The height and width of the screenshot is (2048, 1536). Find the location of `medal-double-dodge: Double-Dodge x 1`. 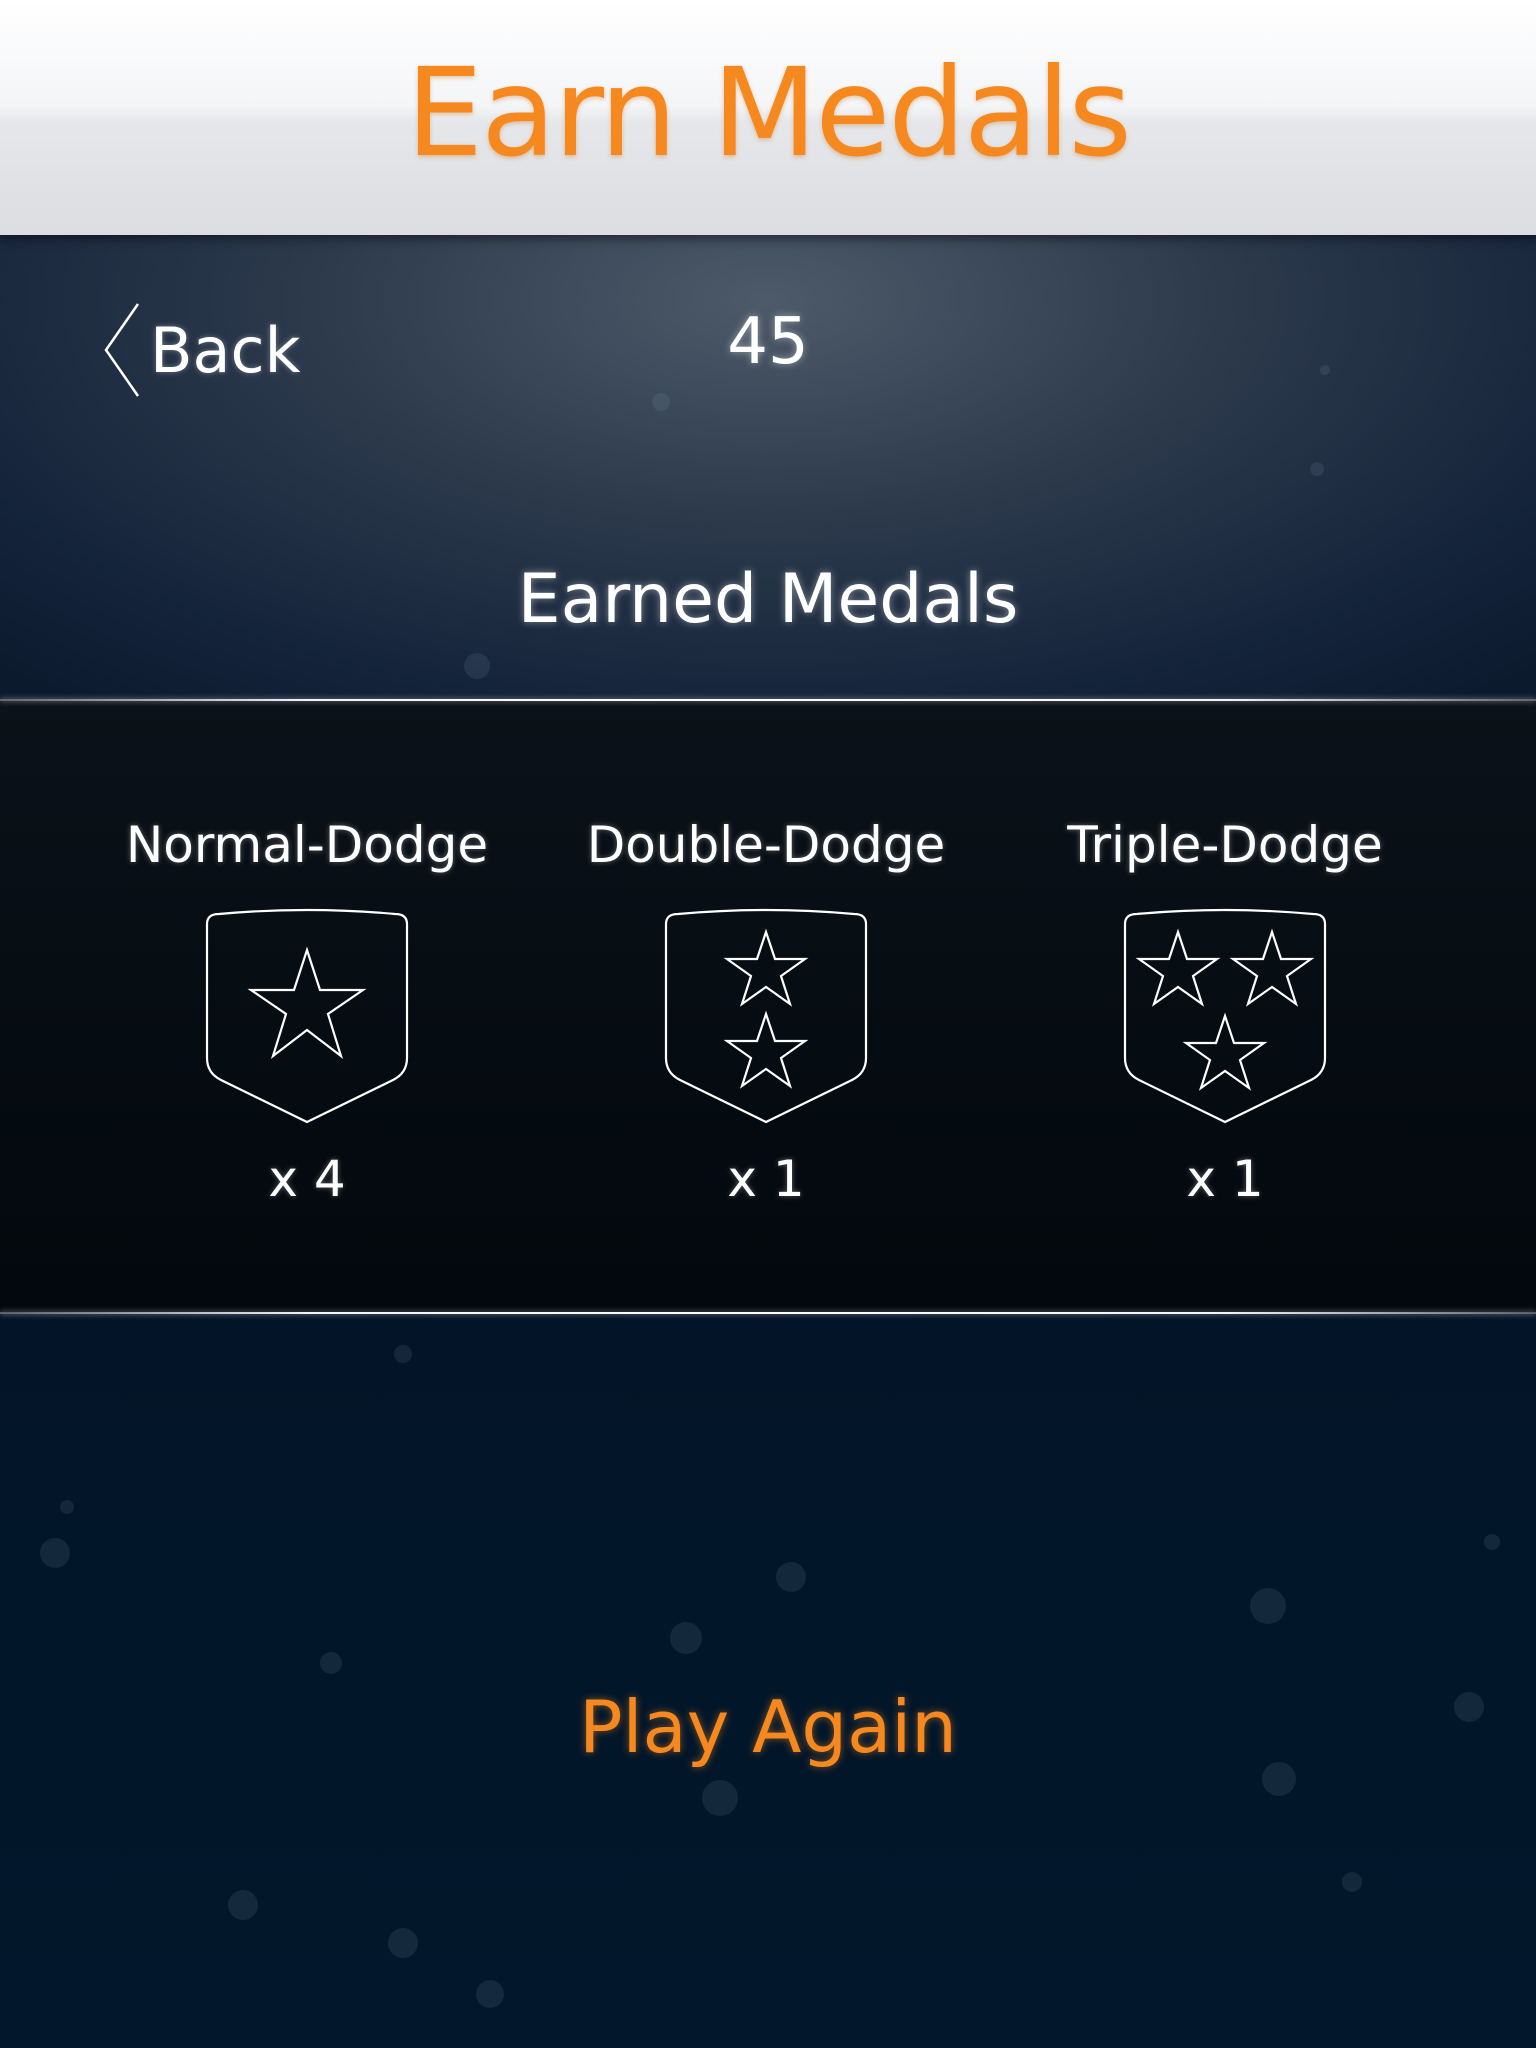

medal-double-dodge: Double-Dodge x 1 is located at coordinates (766, 1012).